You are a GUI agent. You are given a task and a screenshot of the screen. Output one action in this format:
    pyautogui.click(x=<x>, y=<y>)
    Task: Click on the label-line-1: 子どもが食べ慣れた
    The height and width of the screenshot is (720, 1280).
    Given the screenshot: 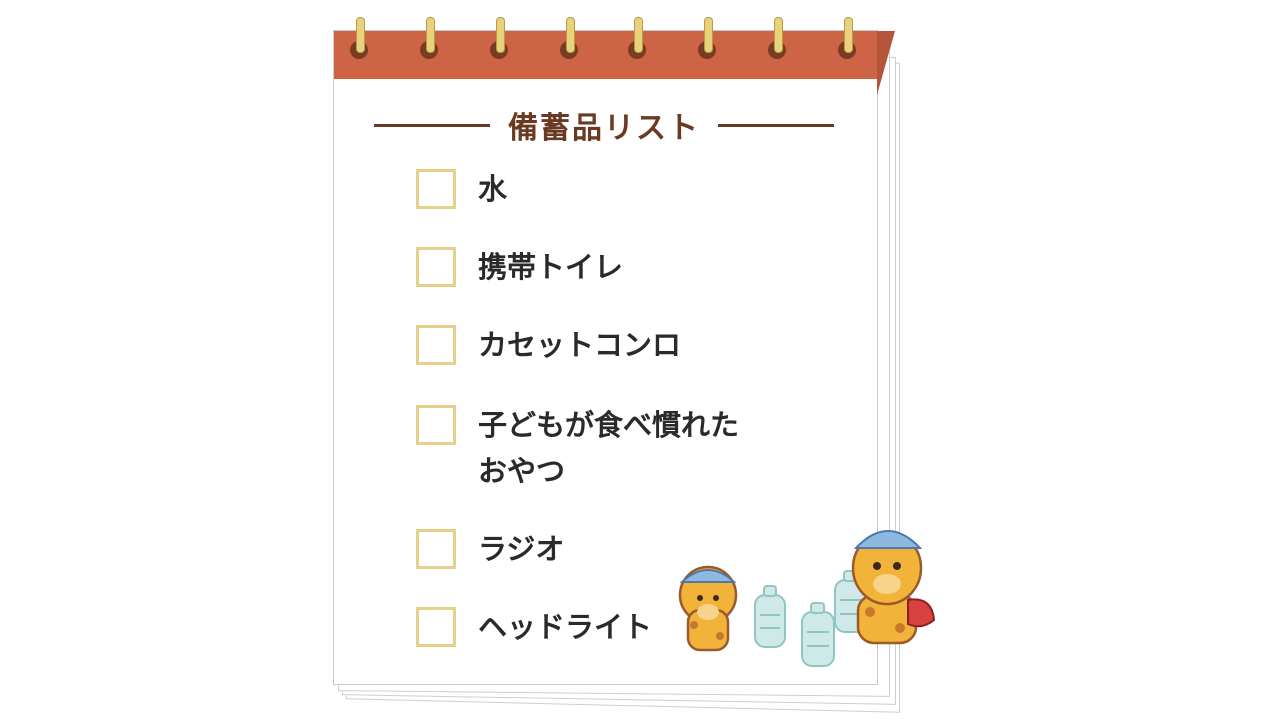 What is the action you would take?
    pyautogui.click(x=609, y=425)
    